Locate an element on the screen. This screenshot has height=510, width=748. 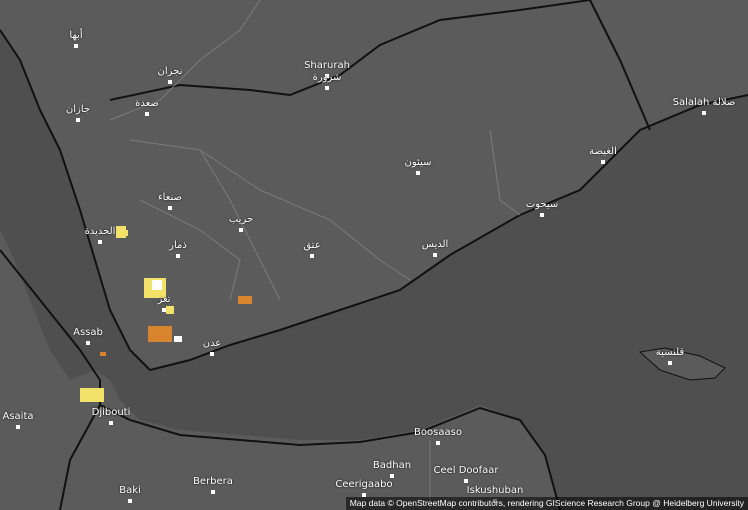
place-label-socotra: قلنسية is located at coordinates (670, 352).